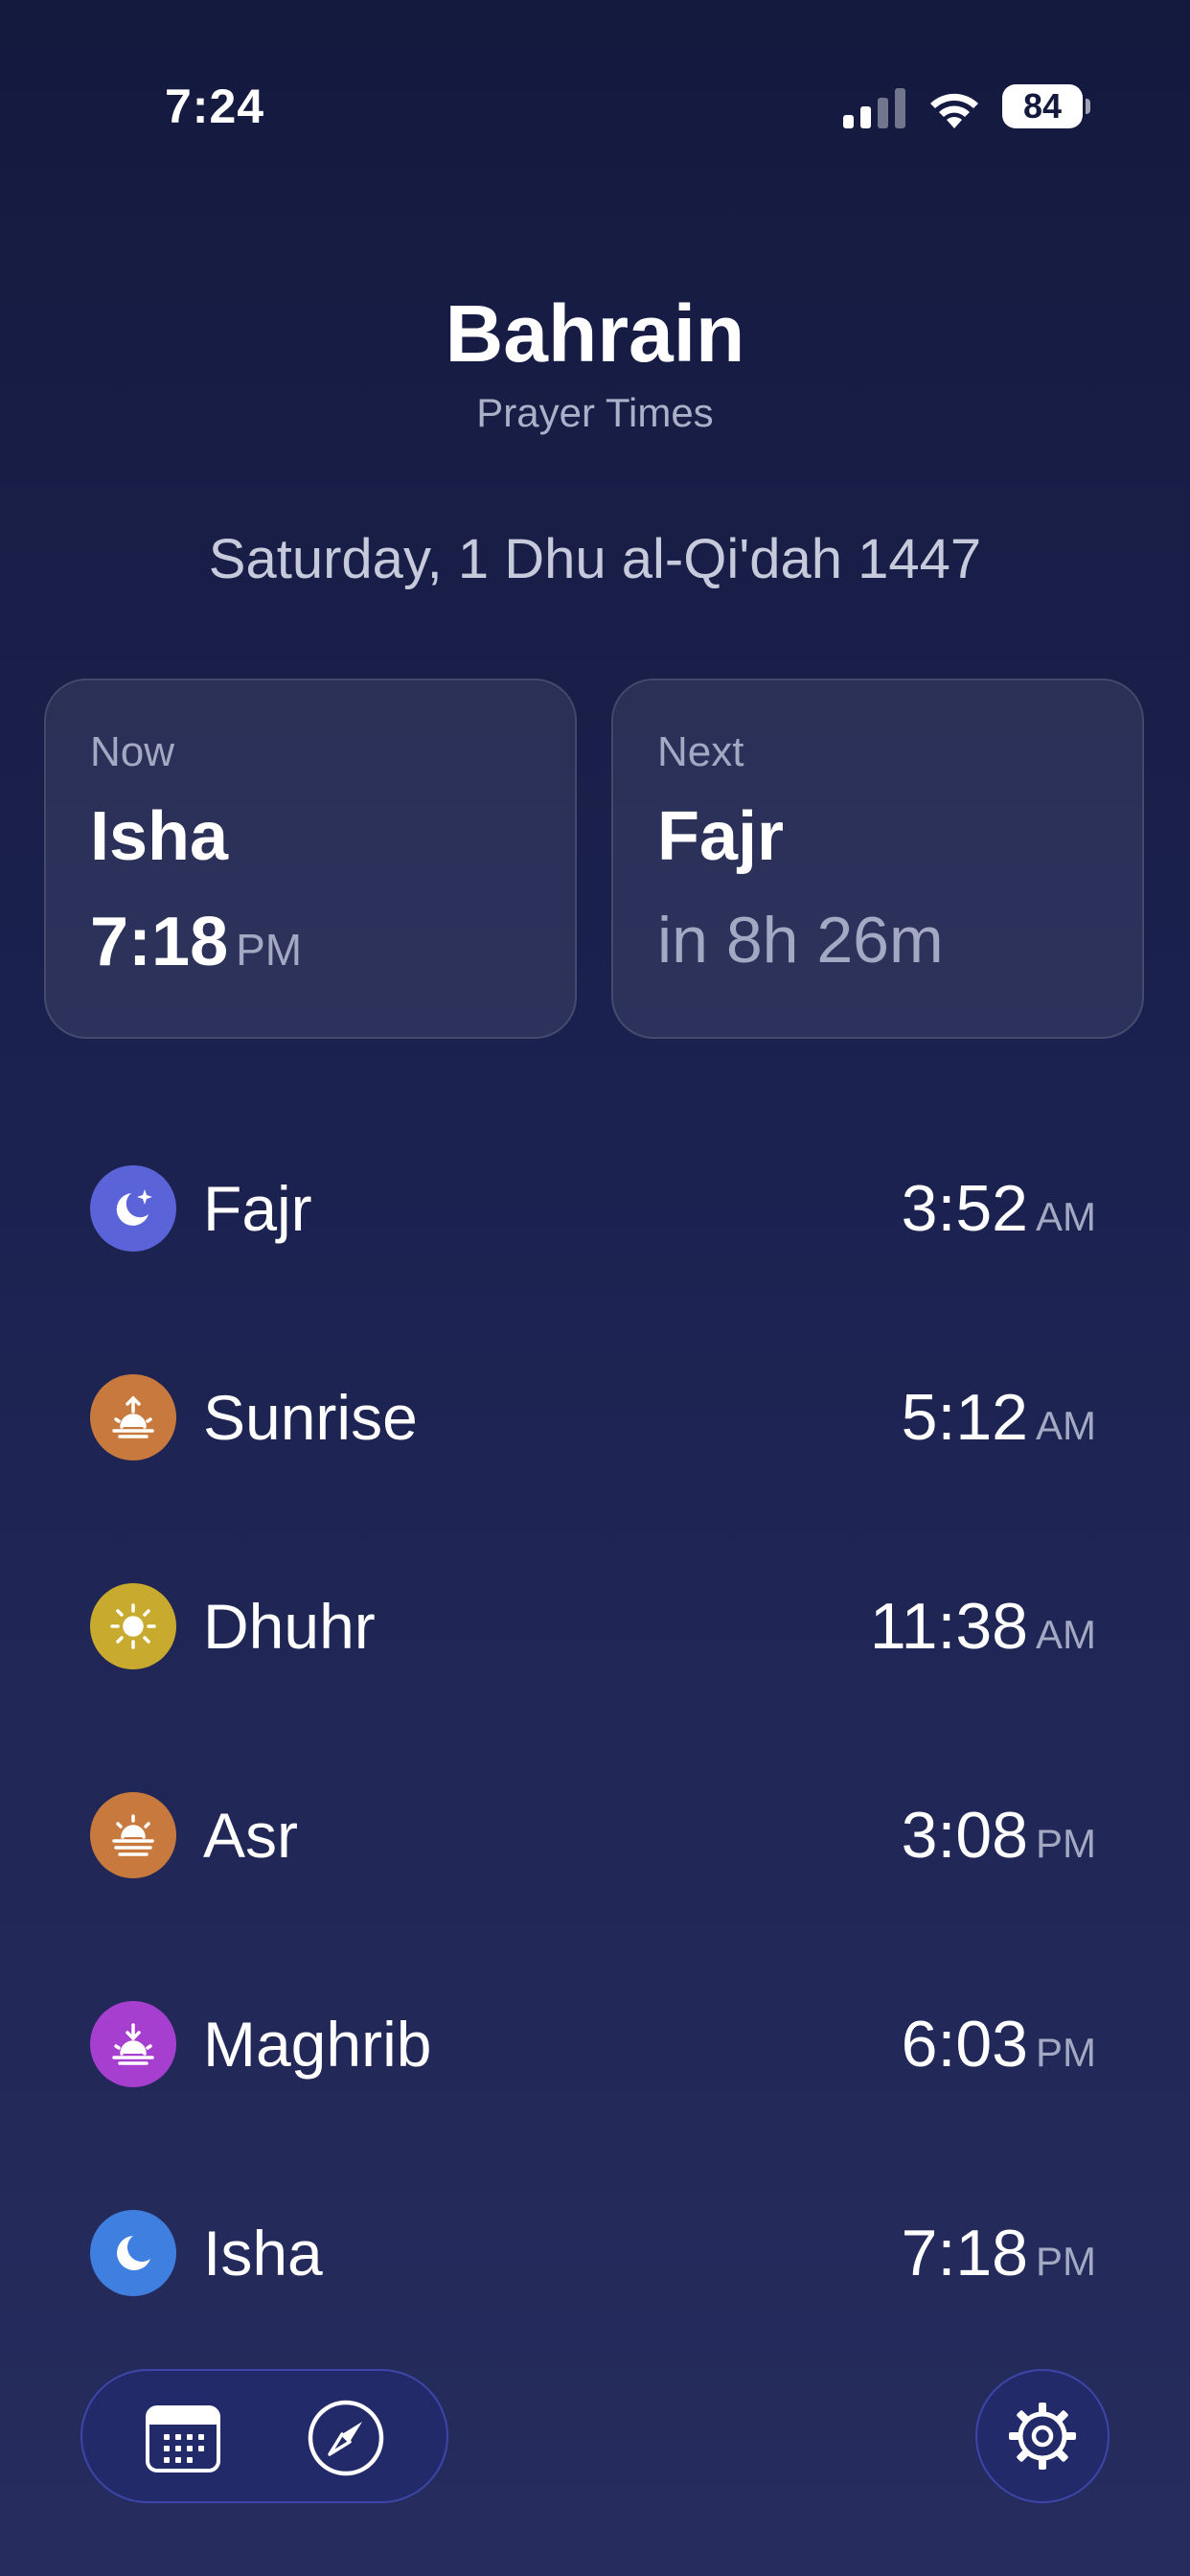 This screenshot has width=1190, height=2576. What do you see at coordinates (595, 2253) in the screenshot?
I see `prayer-row-isha: Isha 7:18 PM` at bounding box center [595, 2253].